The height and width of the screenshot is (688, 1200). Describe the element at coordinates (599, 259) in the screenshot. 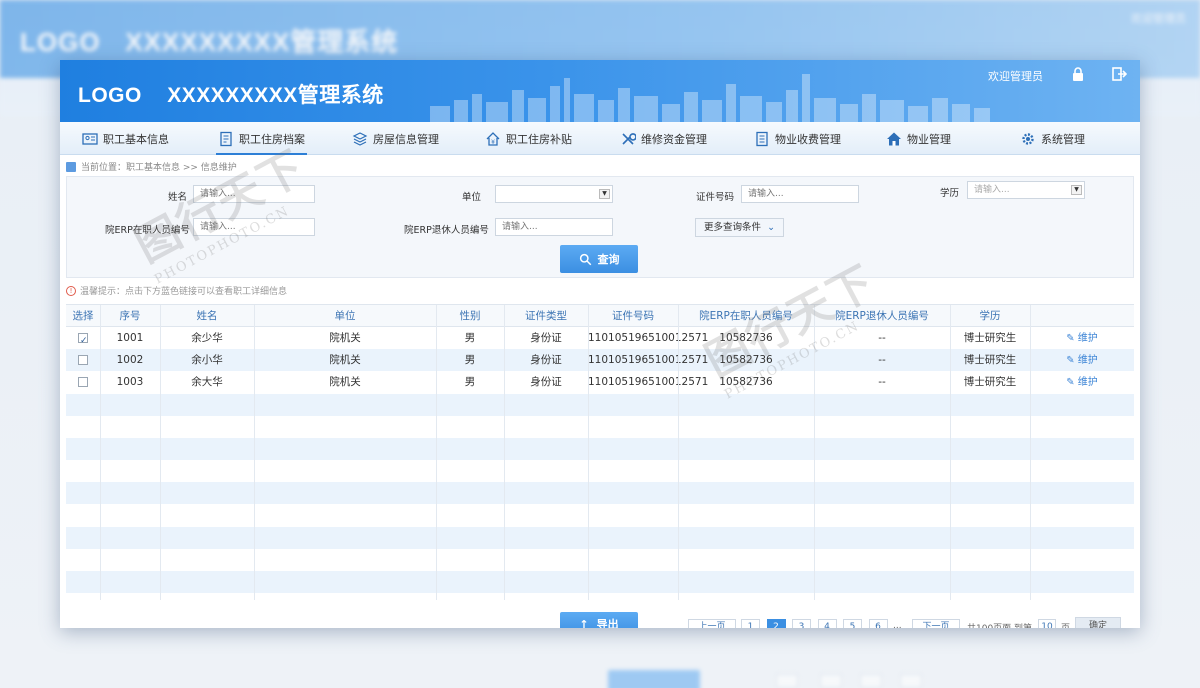

I see `query-button: 查询` at that location.